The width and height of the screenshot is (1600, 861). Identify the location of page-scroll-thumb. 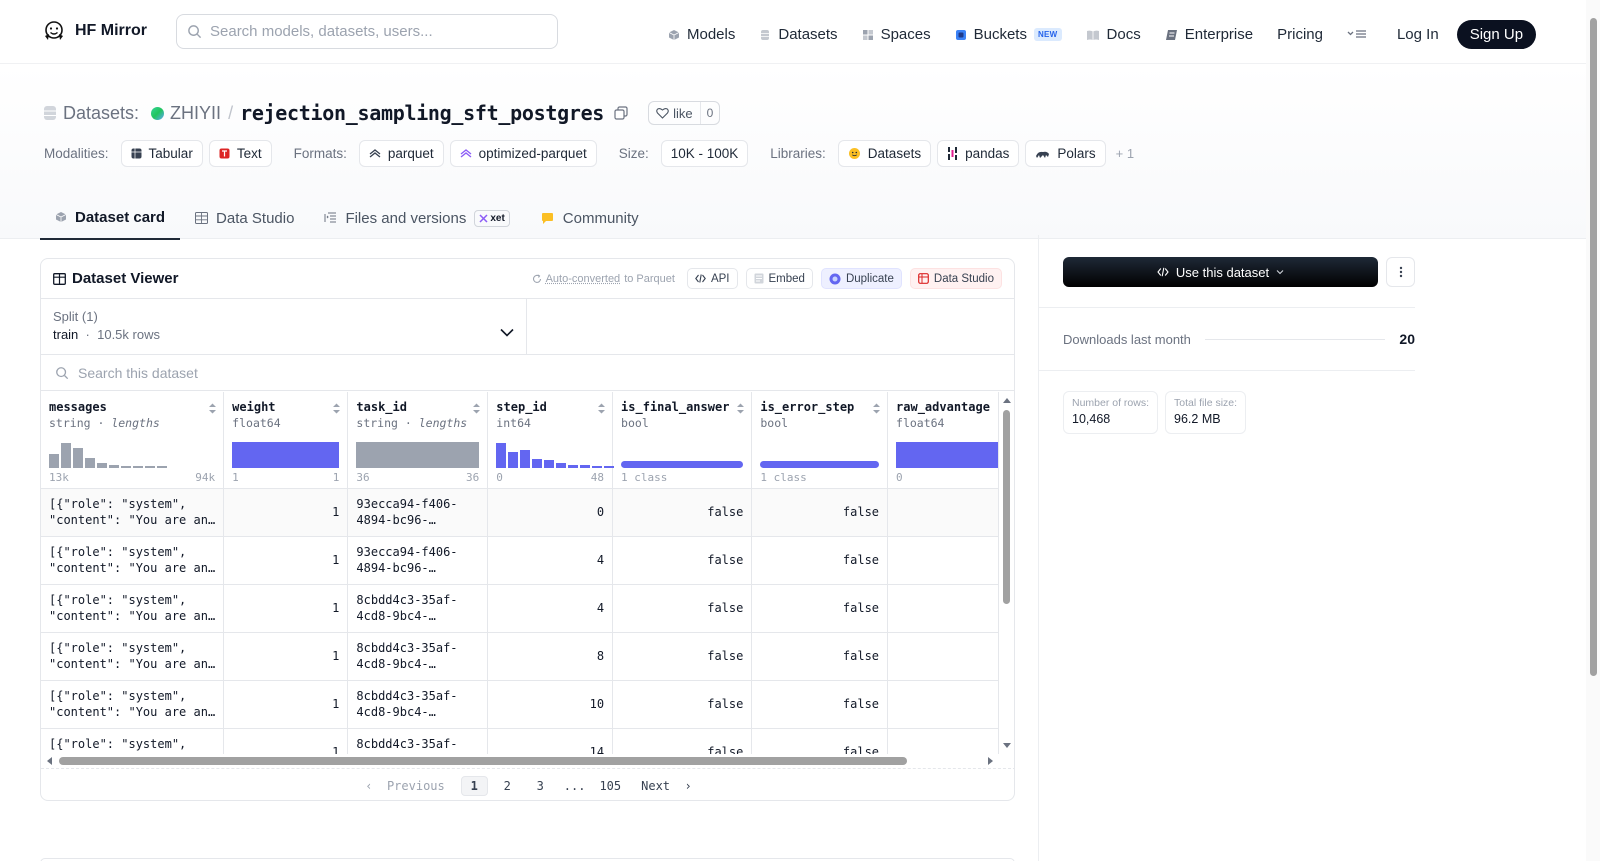
(1593, 347).